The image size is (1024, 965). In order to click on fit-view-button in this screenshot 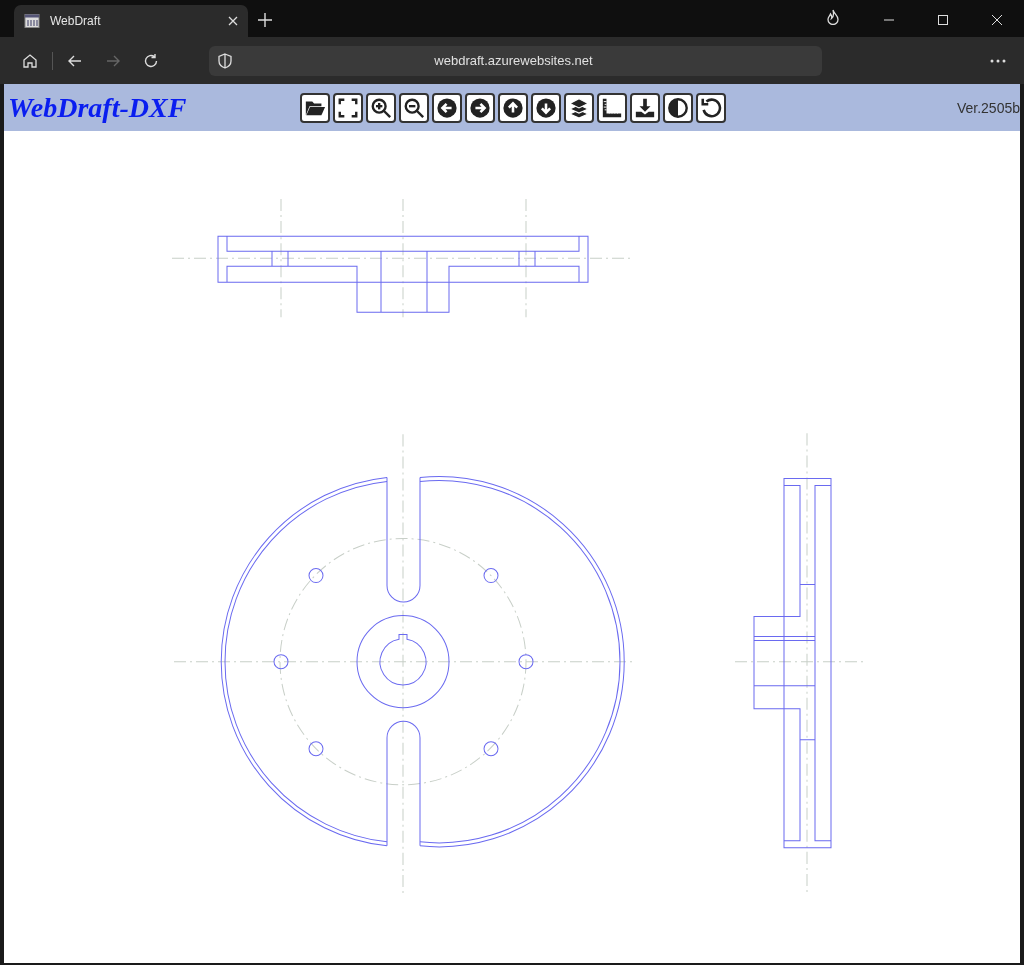, I will do `click(348, 107)`.